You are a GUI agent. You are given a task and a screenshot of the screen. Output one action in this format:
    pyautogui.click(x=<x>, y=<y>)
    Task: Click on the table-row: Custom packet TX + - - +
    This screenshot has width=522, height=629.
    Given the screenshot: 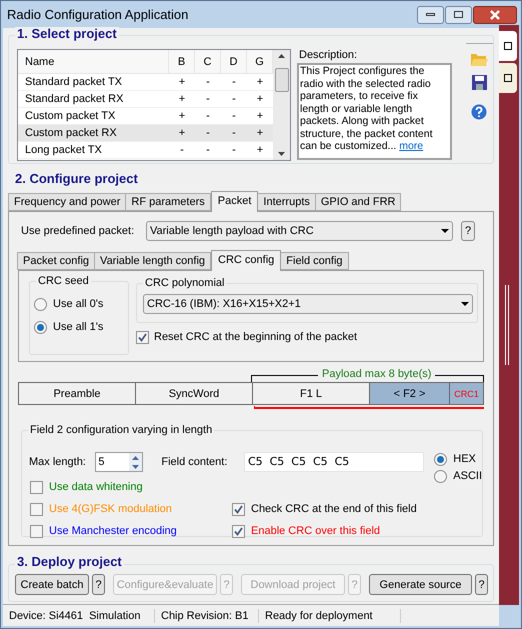 What is the action you would take?
    pyautogui.click(x=145, y=116)
    